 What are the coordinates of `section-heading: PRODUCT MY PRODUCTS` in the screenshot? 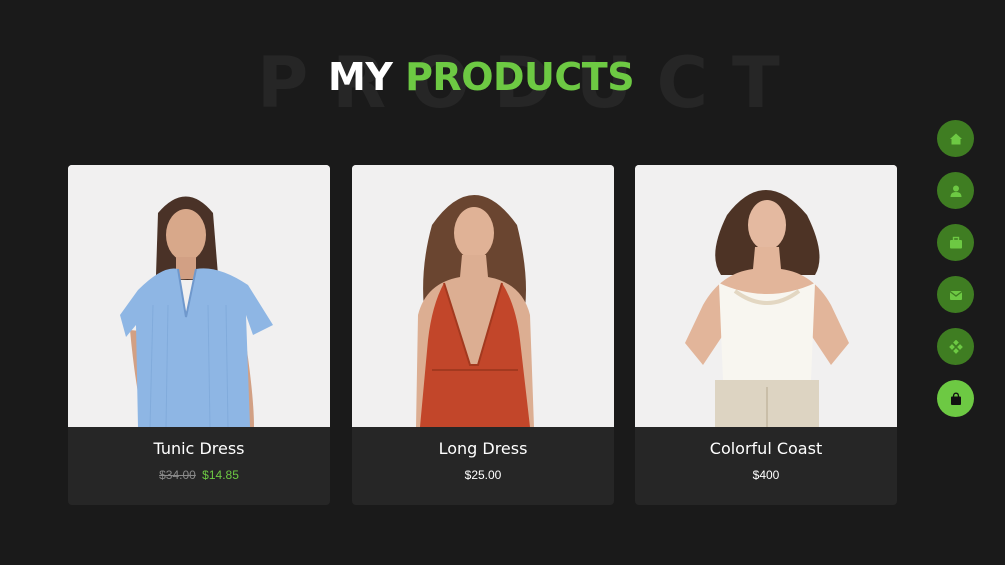 It's located at (450, 80).